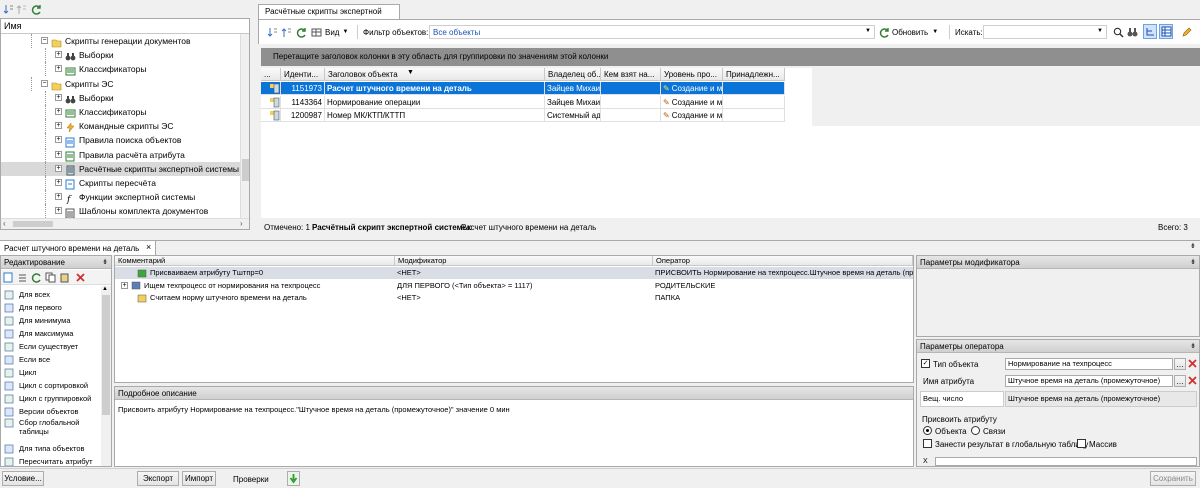 This screenshot has width=1200, height=488. Describe the element at coordinates (329, 17) in the screenshot. I see `tab-expert-scripts: Расчётные скрипты экспертной системы` at that location.